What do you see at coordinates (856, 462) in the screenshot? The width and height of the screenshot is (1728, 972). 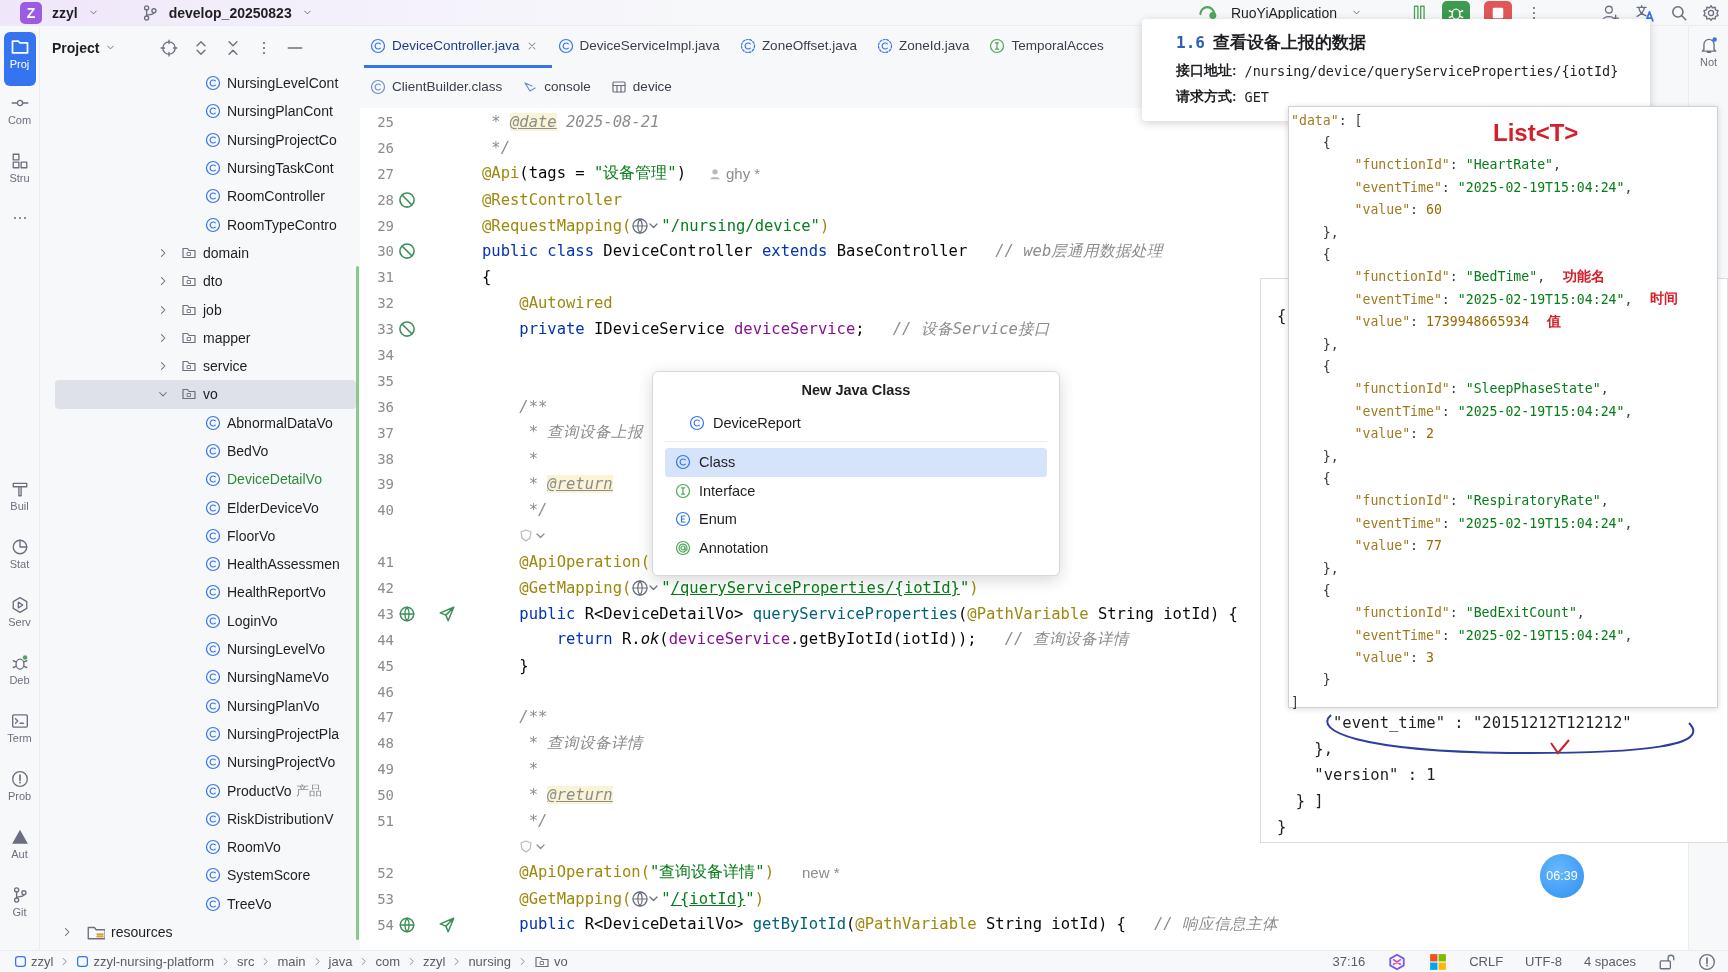 I see `class-kind-option: Class` at bounding box center [856, 462].